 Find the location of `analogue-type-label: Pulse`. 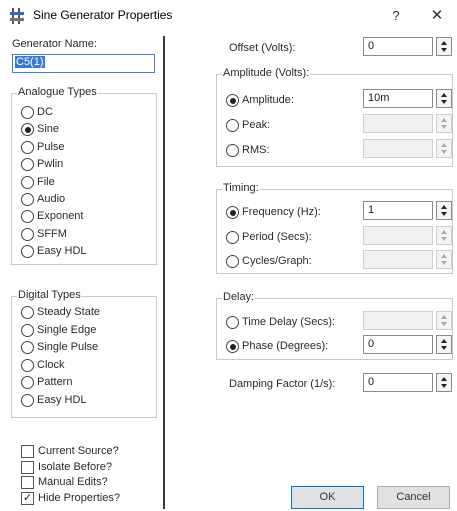

analogue-type-label: Pulse is located at coordinates (51, 146).